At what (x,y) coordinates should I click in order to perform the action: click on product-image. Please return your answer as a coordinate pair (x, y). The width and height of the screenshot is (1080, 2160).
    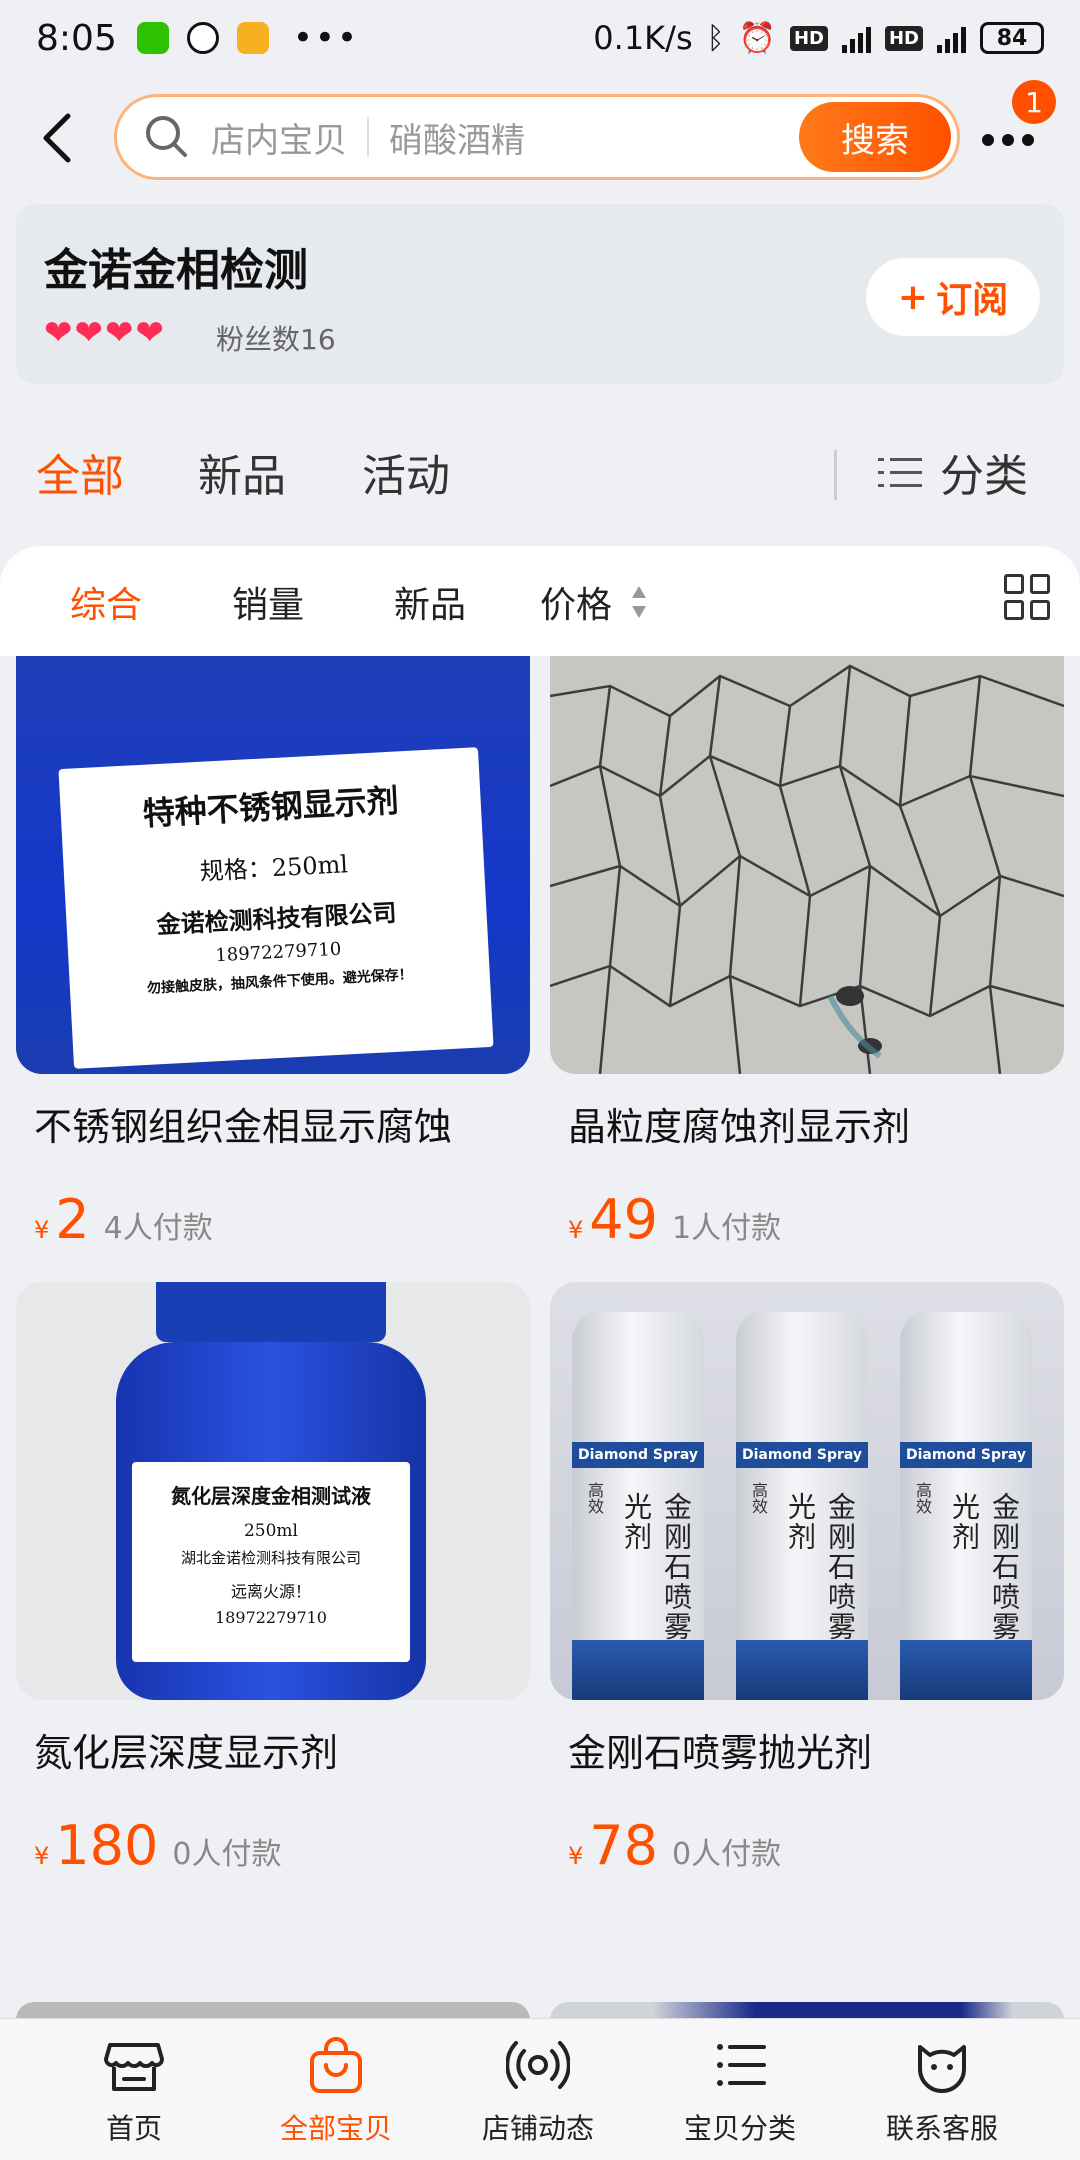
    Looking at the image, I should click on (807, 865).